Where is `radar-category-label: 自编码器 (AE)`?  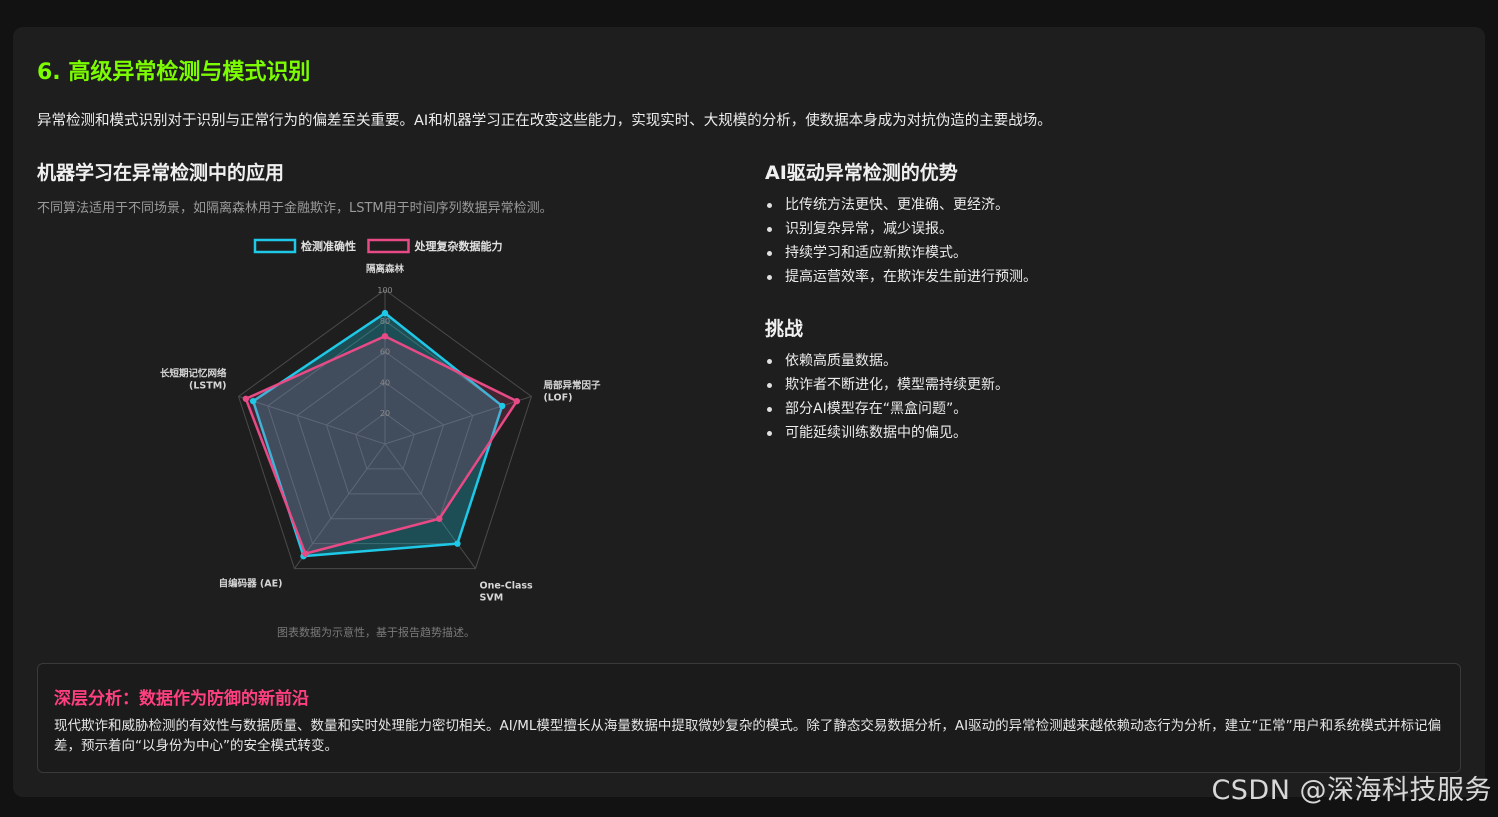
radar-category-label: 自编码器 (AE) is located at coordinates (251, 584).